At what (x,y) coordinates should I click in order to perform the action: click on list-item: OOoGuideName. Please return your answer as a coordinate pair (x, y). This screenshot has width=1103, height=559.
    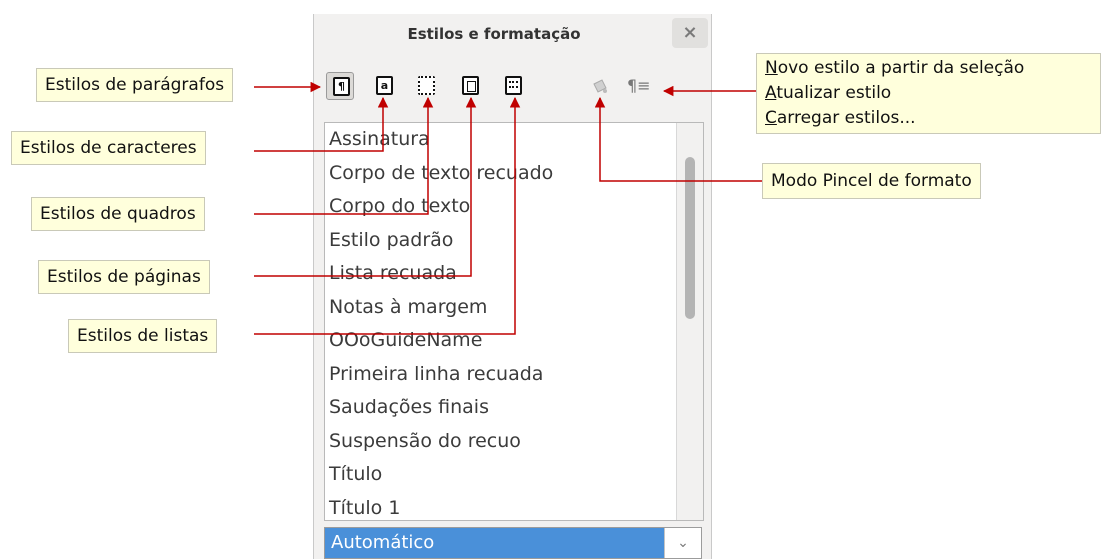
    Looking at the image, I should click on (514, 341).